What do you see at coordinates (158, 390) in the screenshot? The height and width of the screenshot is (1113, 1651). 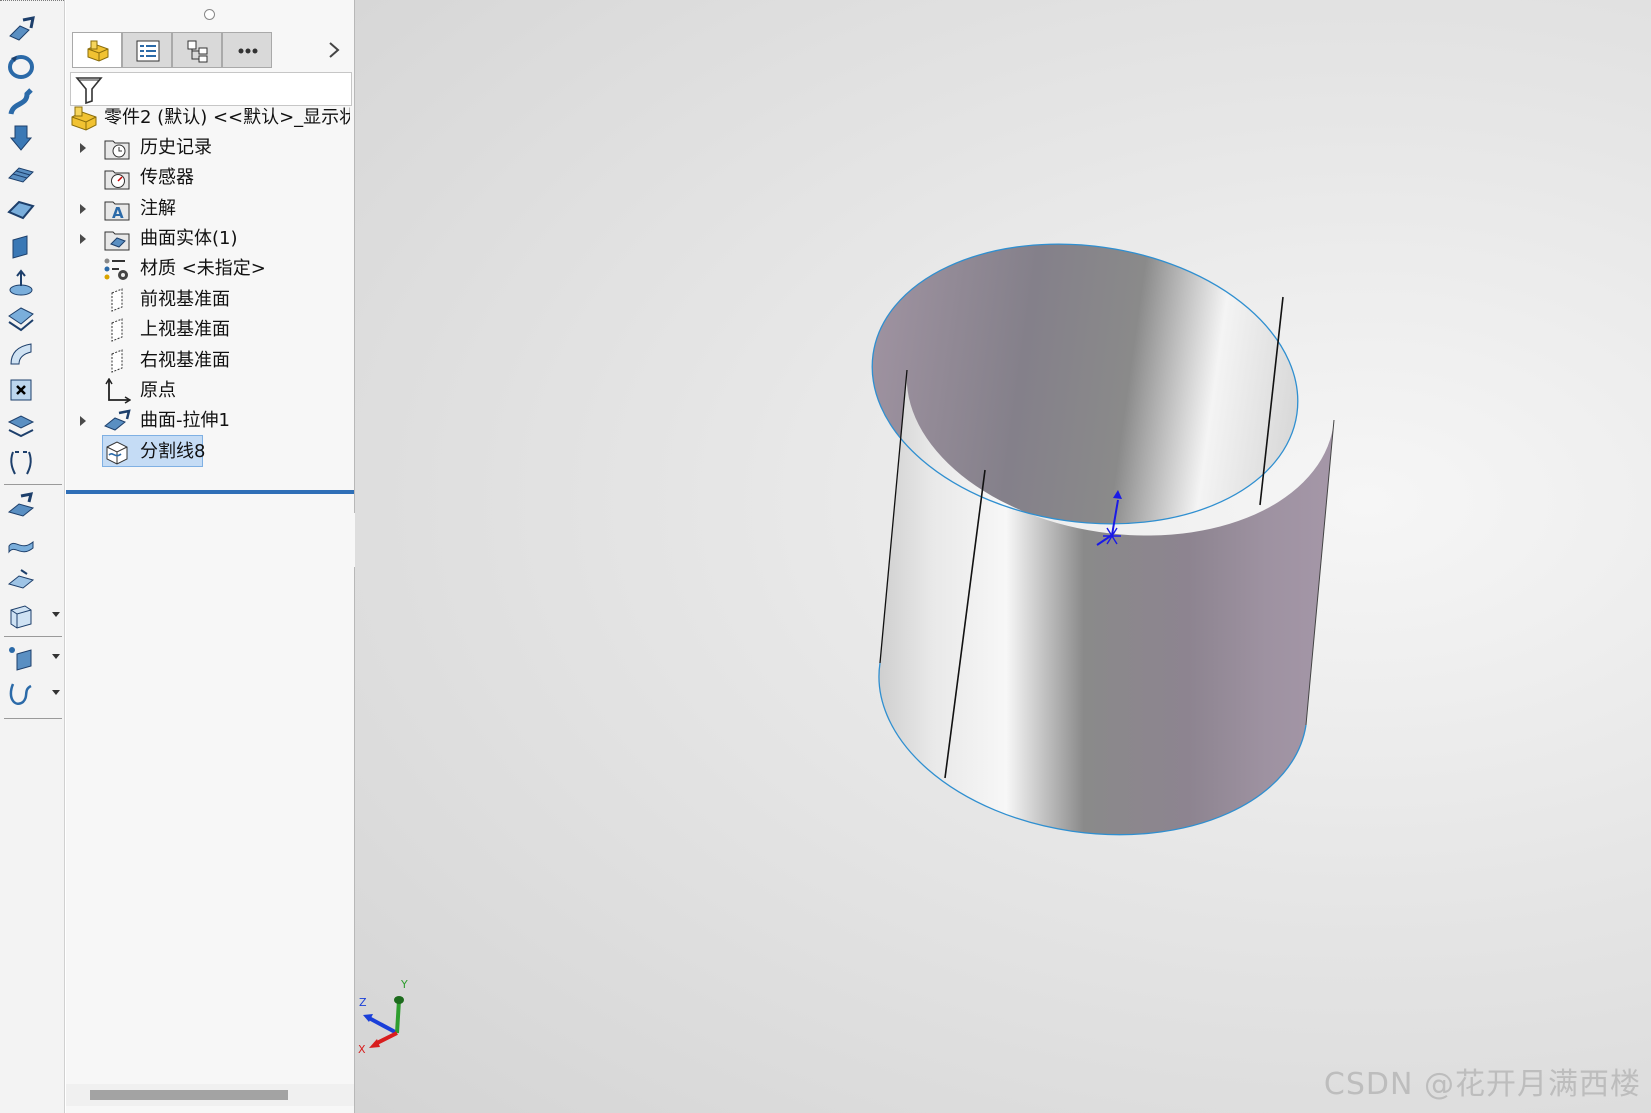 I see `tree-item-label: 原点` at bounding box center [158, 390].